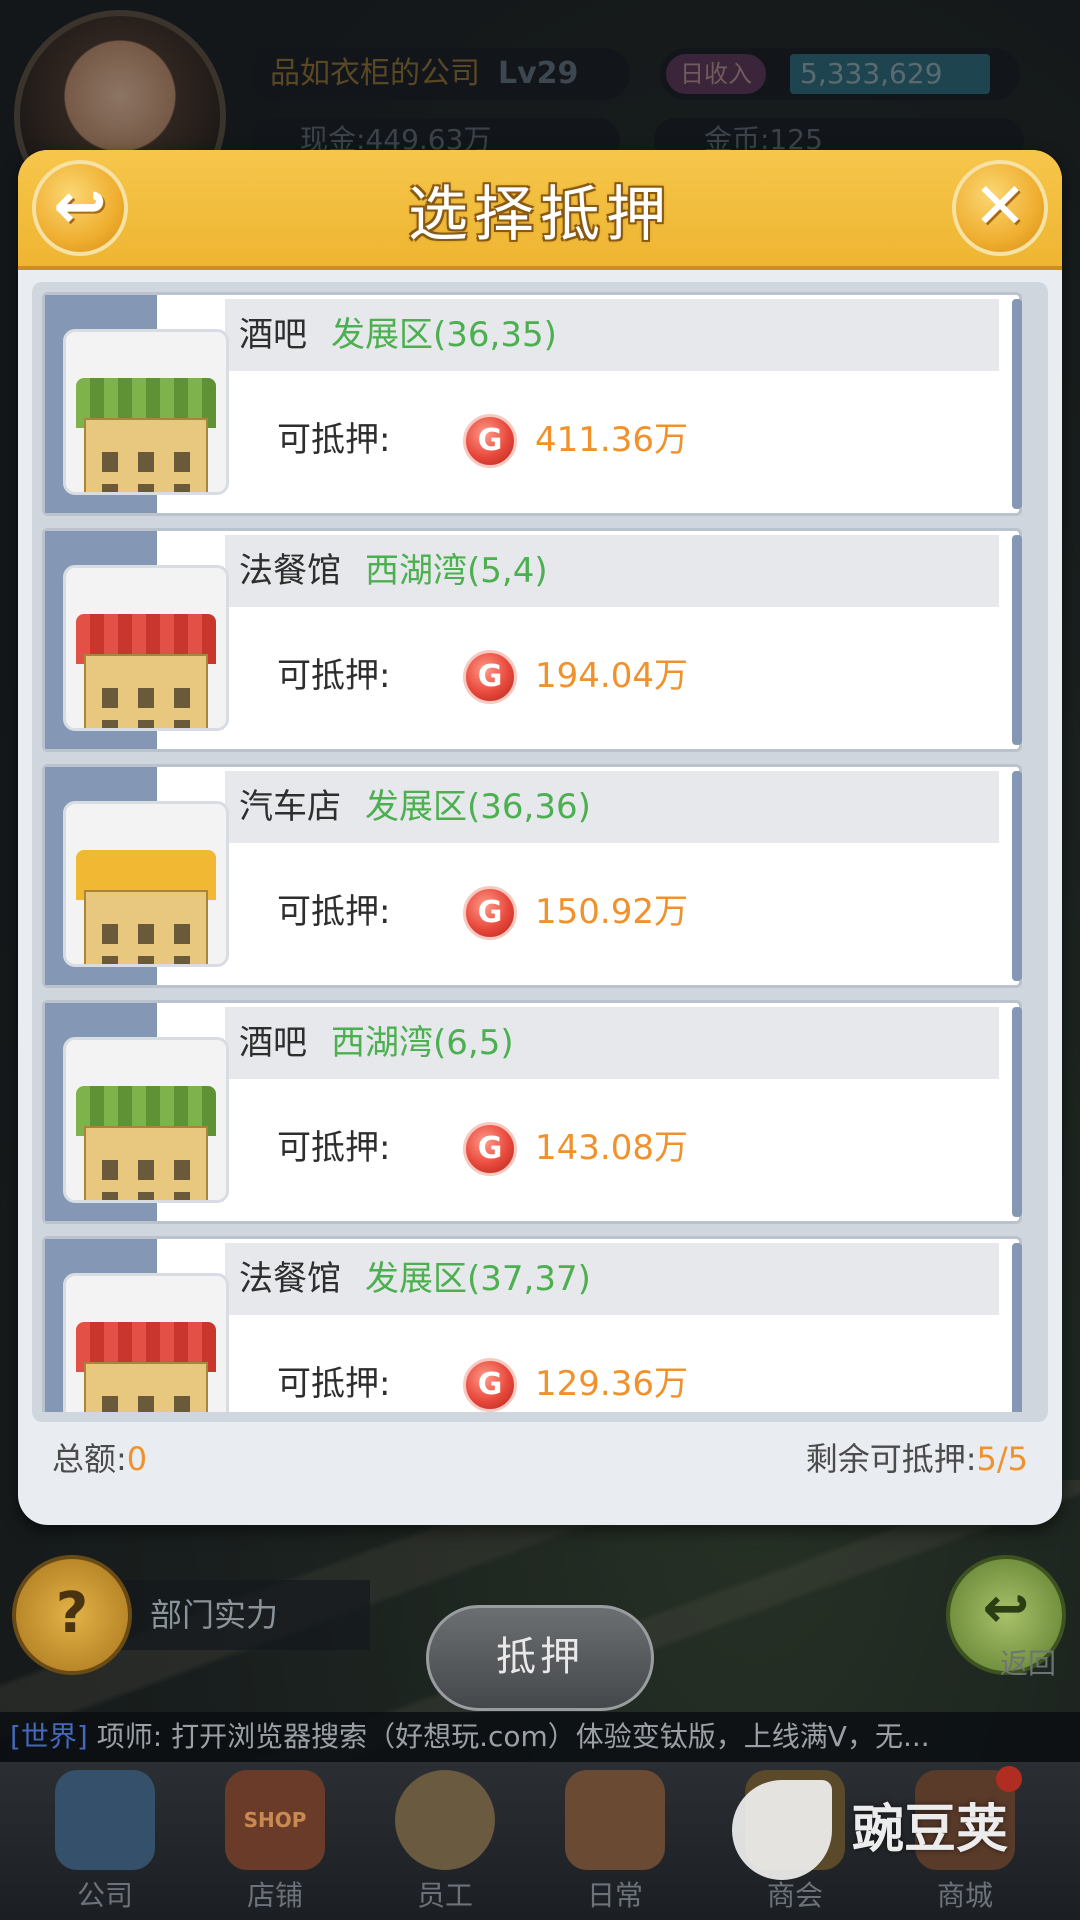 Image resolution: width=1080 pixels, height=1920 pixels. I want to click on property-location: 西湖湾(5,4), so click(456, 571).